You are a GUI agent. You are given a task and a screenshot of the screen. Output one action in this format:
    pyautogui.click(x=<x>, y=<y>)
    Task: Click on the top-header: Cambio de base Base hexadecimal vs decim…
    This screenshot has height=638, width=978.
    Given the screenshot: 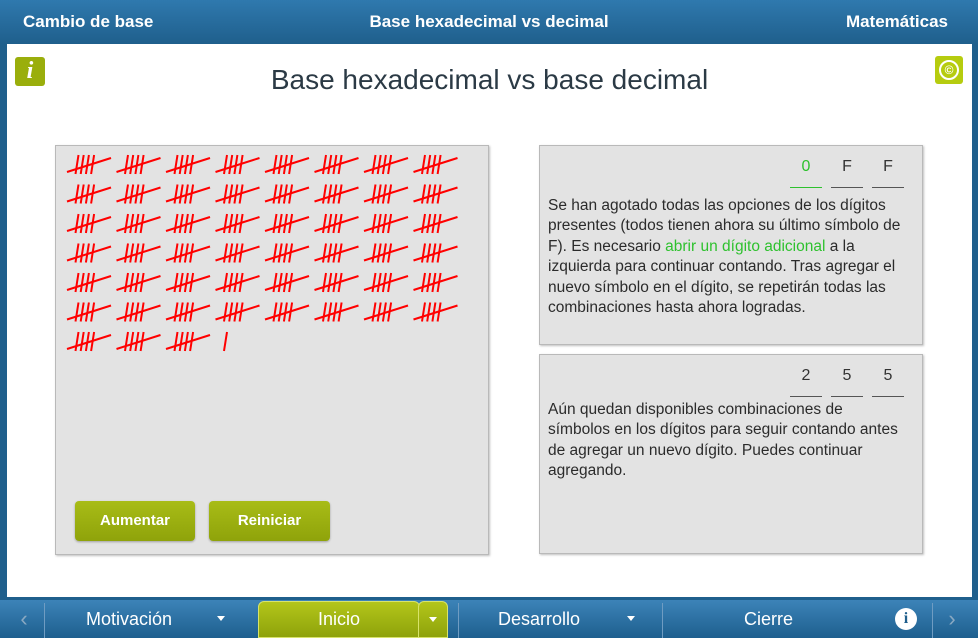 What is the action you would take?
    pyautogui.click(x=489, y=22)
    